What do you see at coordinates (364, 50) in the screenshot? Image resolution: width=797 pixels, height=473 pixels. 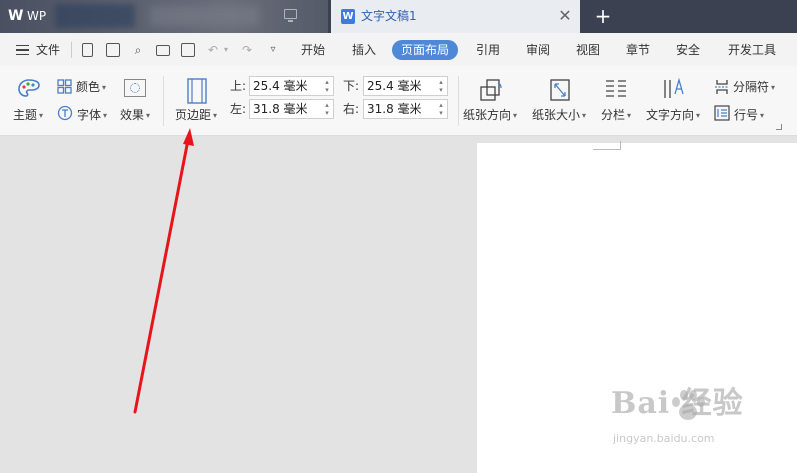 I see `tab-insert: 插入` at bounding box center [364, 50].